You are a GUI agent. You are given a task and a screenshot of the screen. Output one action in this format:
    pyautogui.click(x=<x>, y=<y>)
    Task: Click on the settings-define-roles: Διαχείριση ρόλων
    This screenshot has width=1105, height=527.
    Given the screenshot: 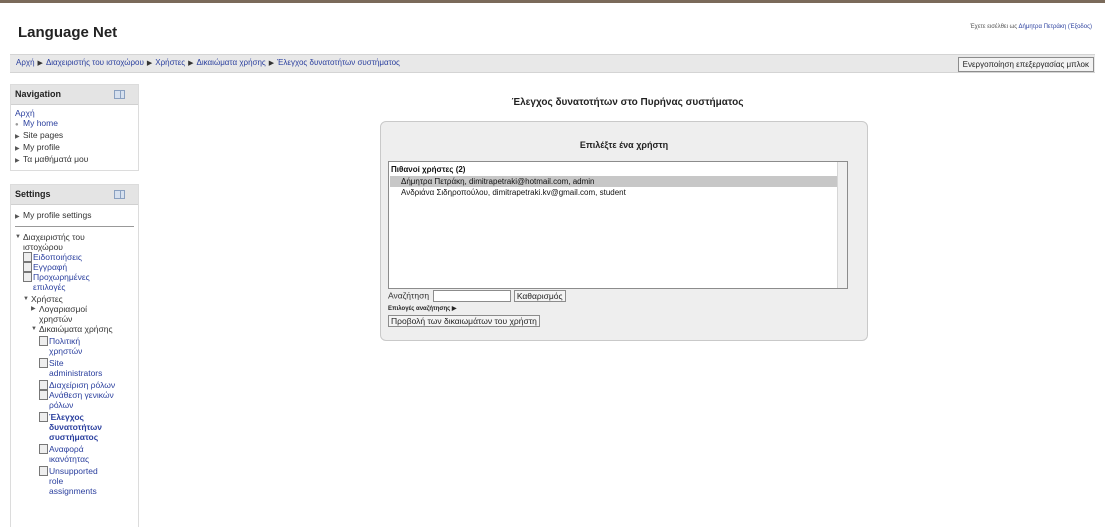 What is the action you would take?
    pyautogui.click(x=84, y=385)
    